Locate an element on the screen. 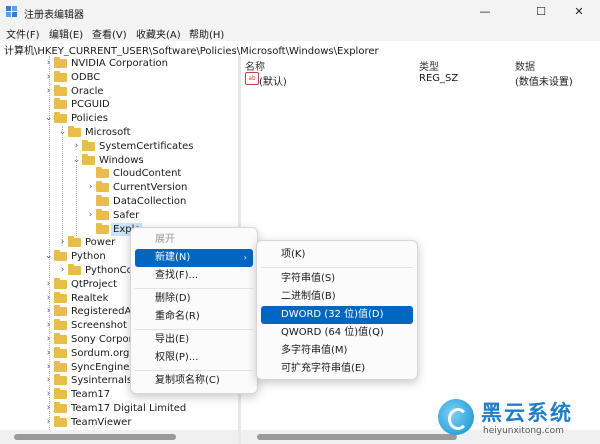 The image size is (600, 444). context_menu-item: 复制项名称(C) is located at coordinates (194, 381).